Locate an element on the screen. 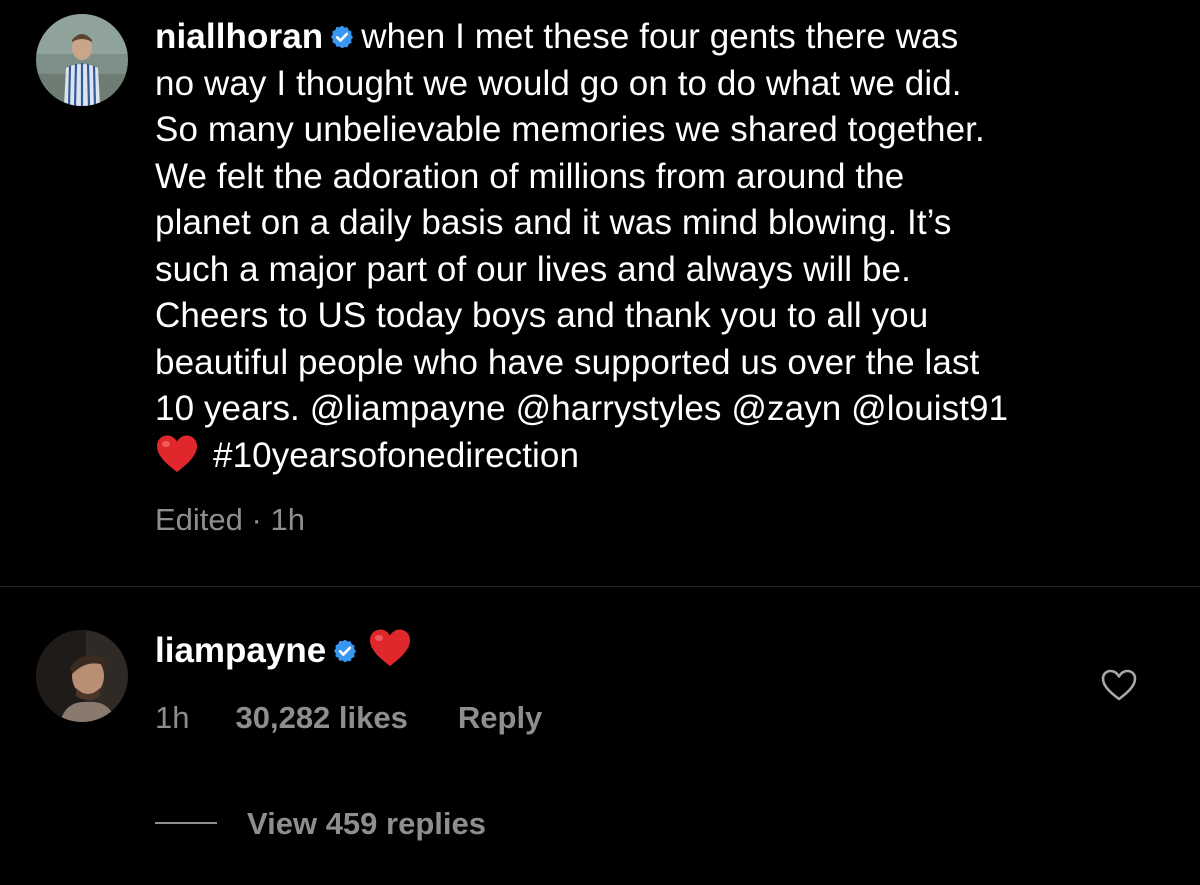 The height and width of the screenshot is (885, 1200). post-author-username: niallhoran is located at coordinates (239, 36).